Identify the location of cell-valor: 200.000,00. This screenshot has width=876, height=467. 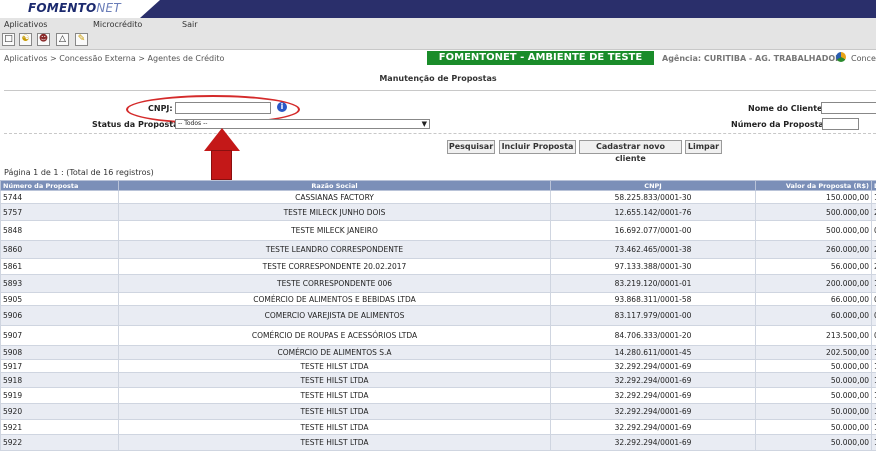
(813, 283).